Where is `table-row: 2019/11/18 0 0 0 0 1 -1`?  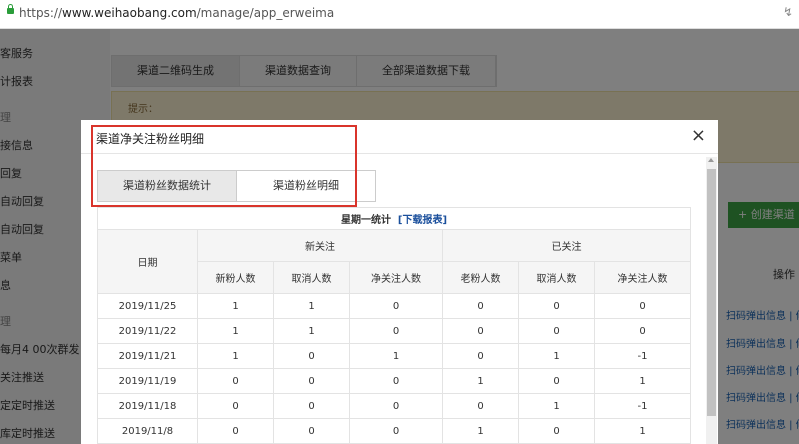 table-row: 2019/11/18 0 0 0 0 1 -1 is located at coordinates (394, 406).